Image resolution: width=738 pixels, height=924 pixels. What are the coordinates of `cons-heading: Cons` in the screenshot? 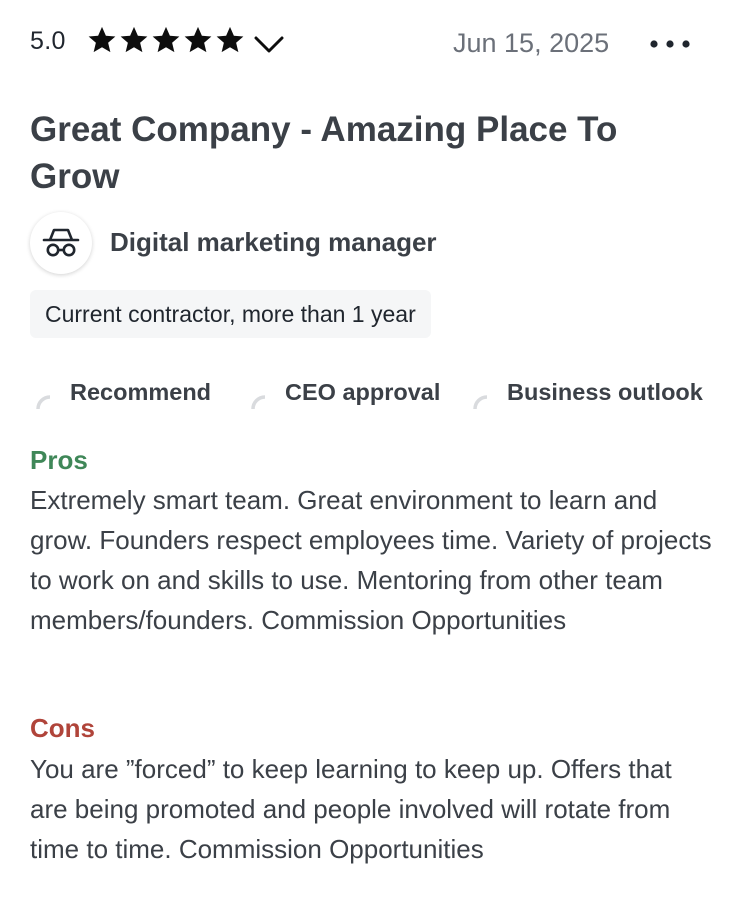 It's located at (62, 728).